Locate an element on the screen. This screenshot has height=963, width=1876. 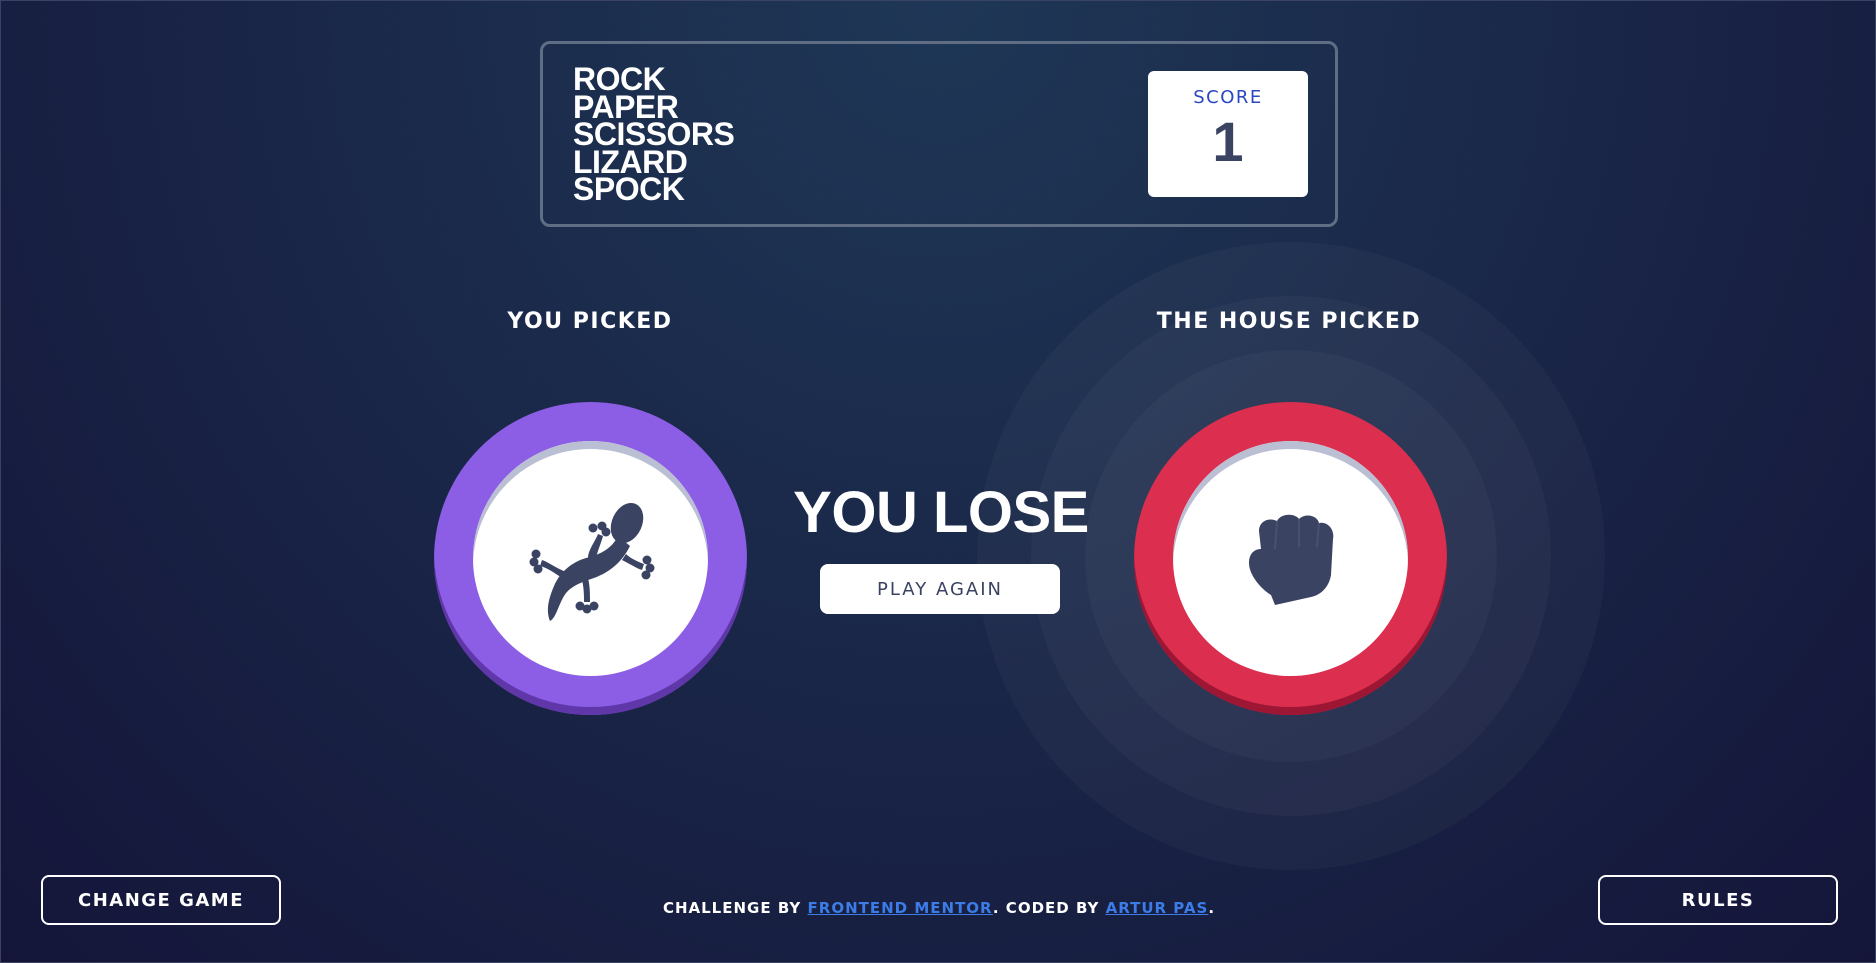
footer-suffix: . is located at coordinates (1212, 908).